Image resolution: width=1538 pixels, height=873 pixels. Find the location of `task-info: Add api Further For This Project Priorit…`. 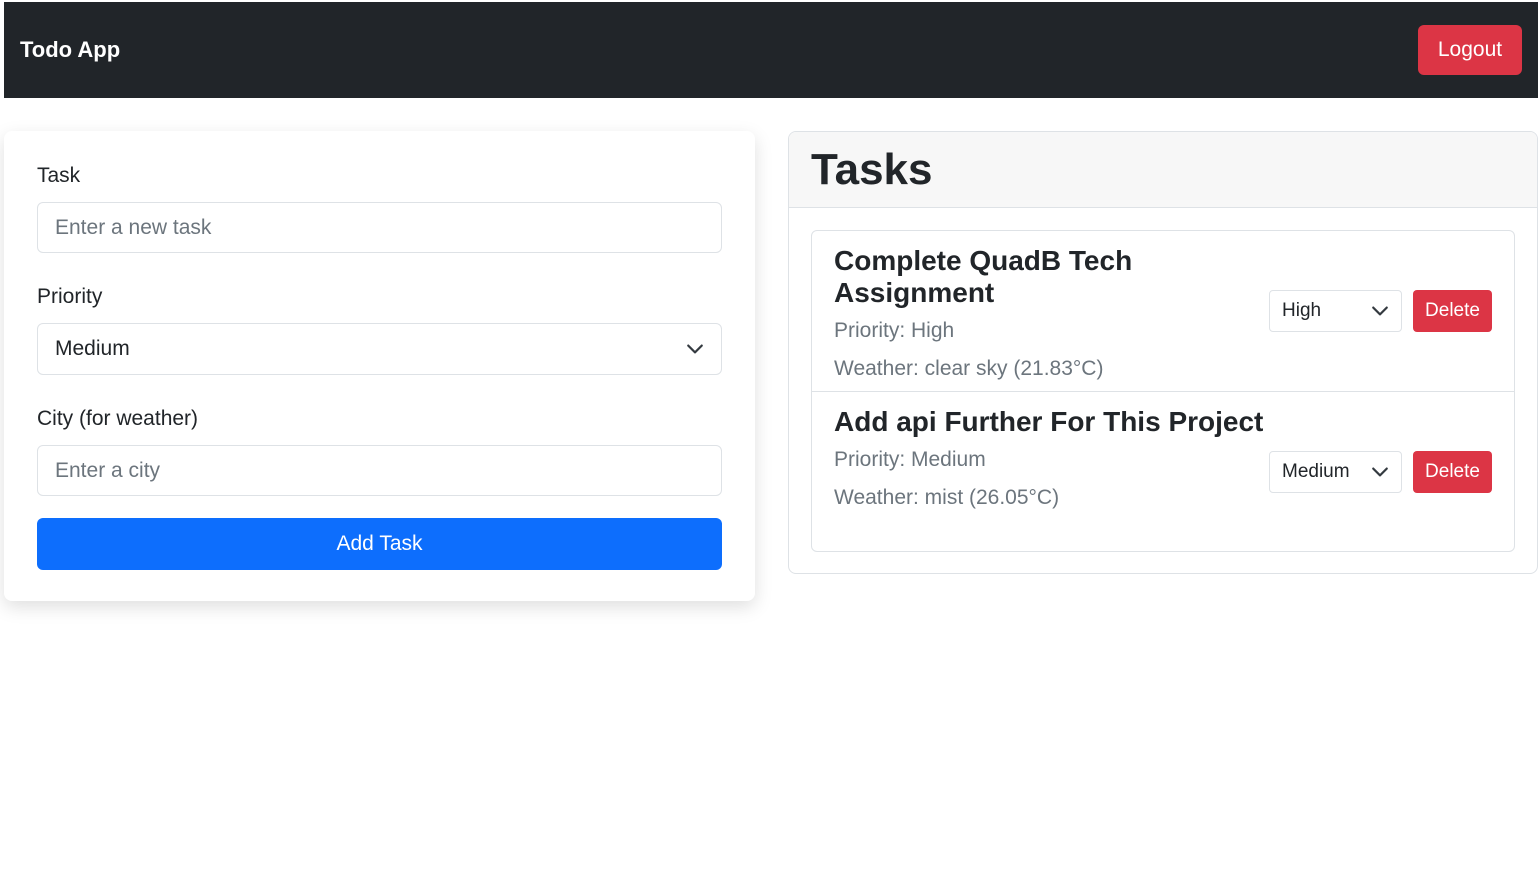

task-info: Add api Further For This Project Priorit… is located at coordinates (1048, 464).